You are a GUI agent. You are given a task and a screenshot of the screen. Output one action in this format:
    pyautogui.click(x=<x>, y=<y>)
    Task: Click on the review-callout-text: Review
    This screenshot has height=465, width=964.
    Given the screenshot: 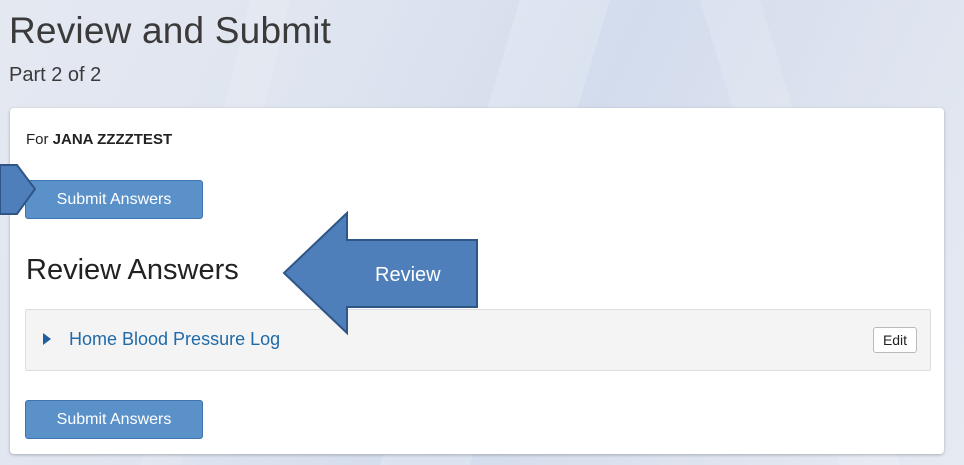 What is the action you would take?
    pyautogui.click(x=408, y=275)
    